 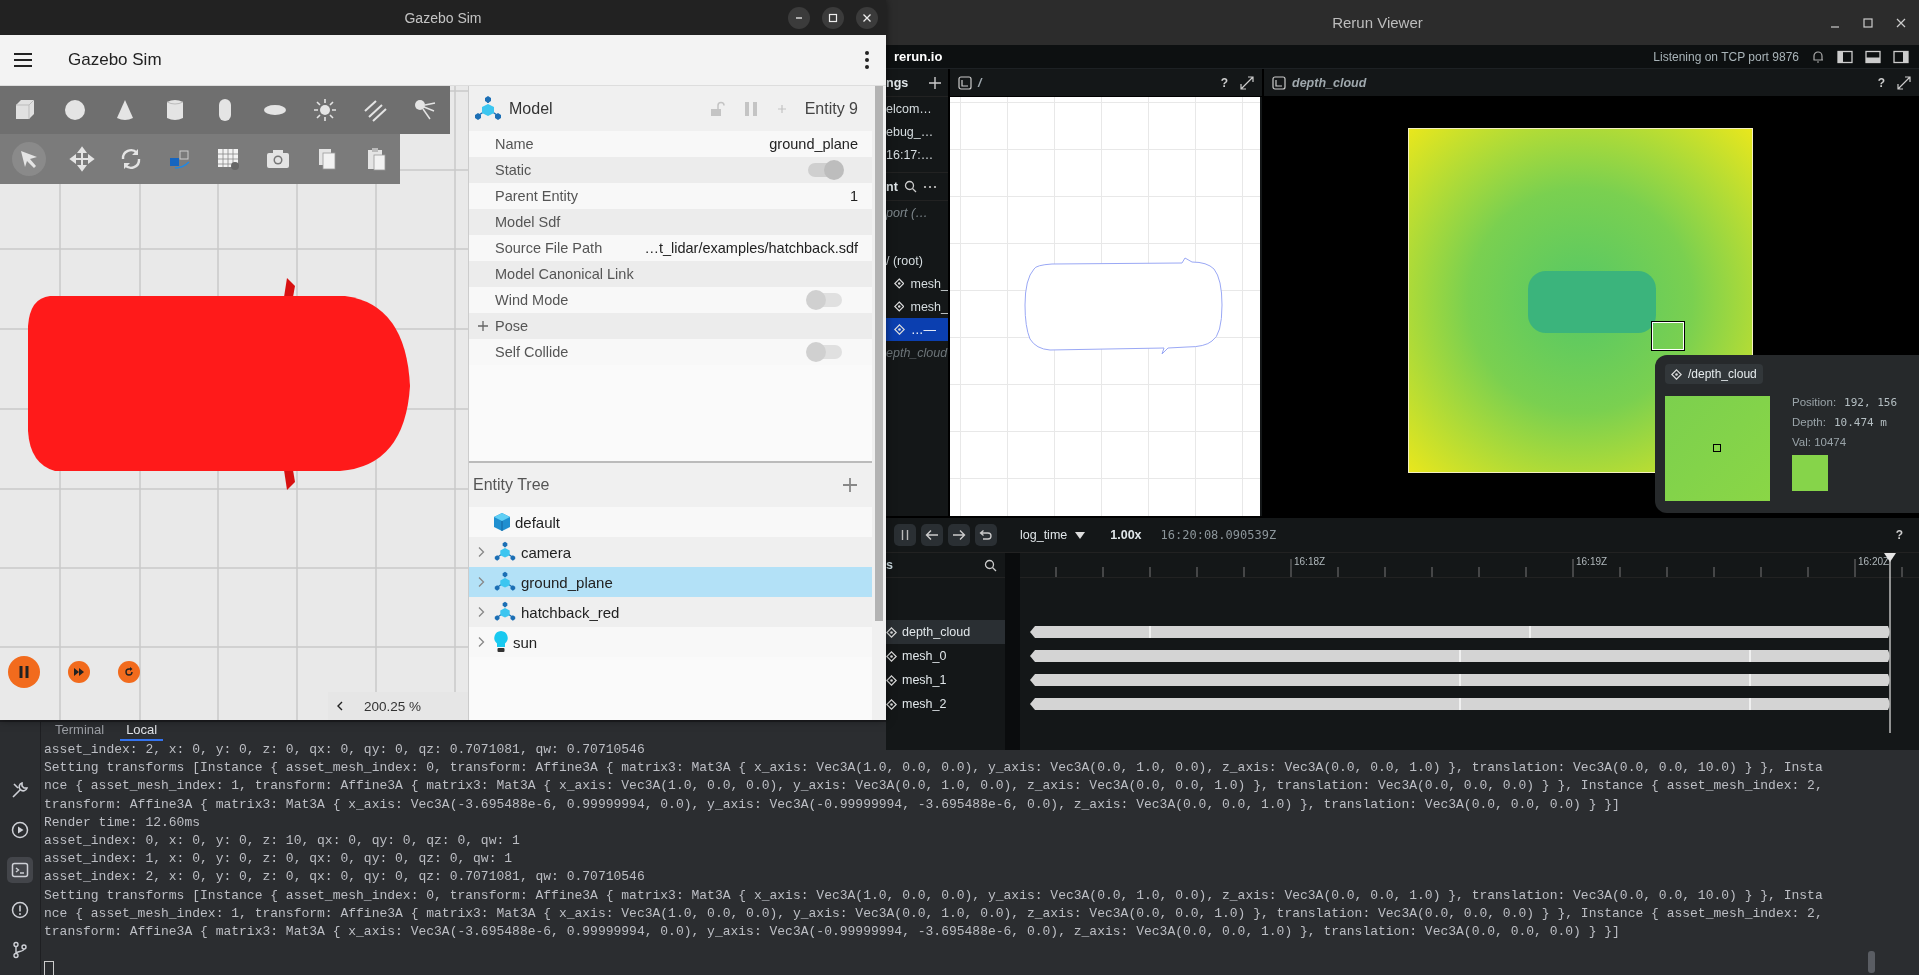 I want to click on stream-item: depth_cloud, so click(x=945, y=632).